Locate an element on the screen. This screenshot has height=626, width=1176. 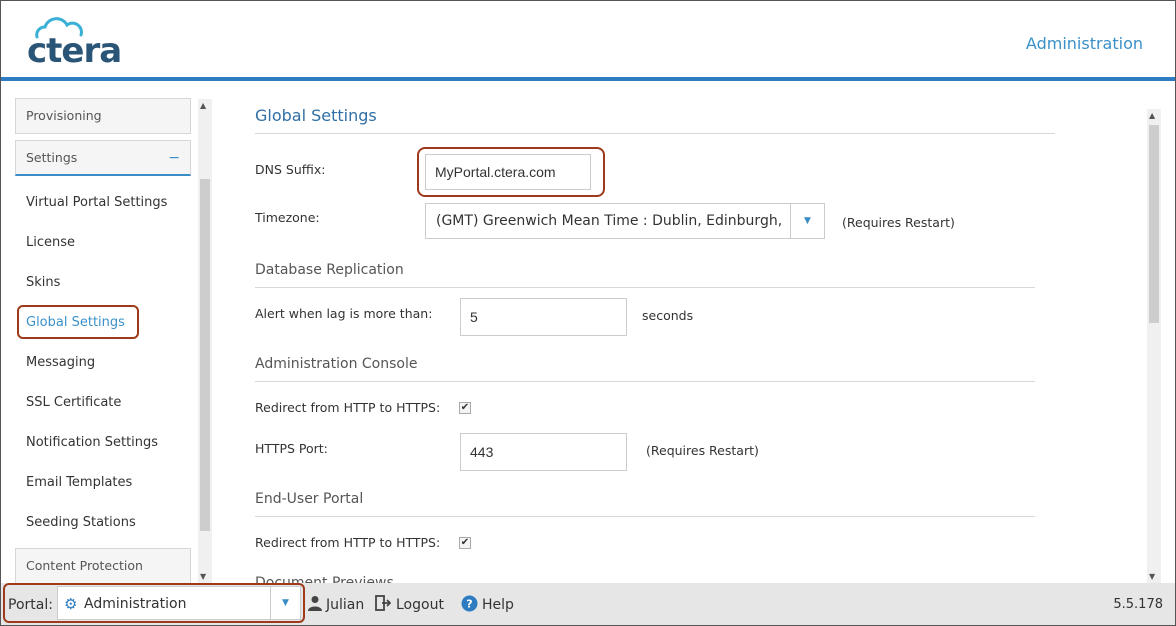
alert-lag-label: Alert when lag is more than: is located at coordinates (344, 313).